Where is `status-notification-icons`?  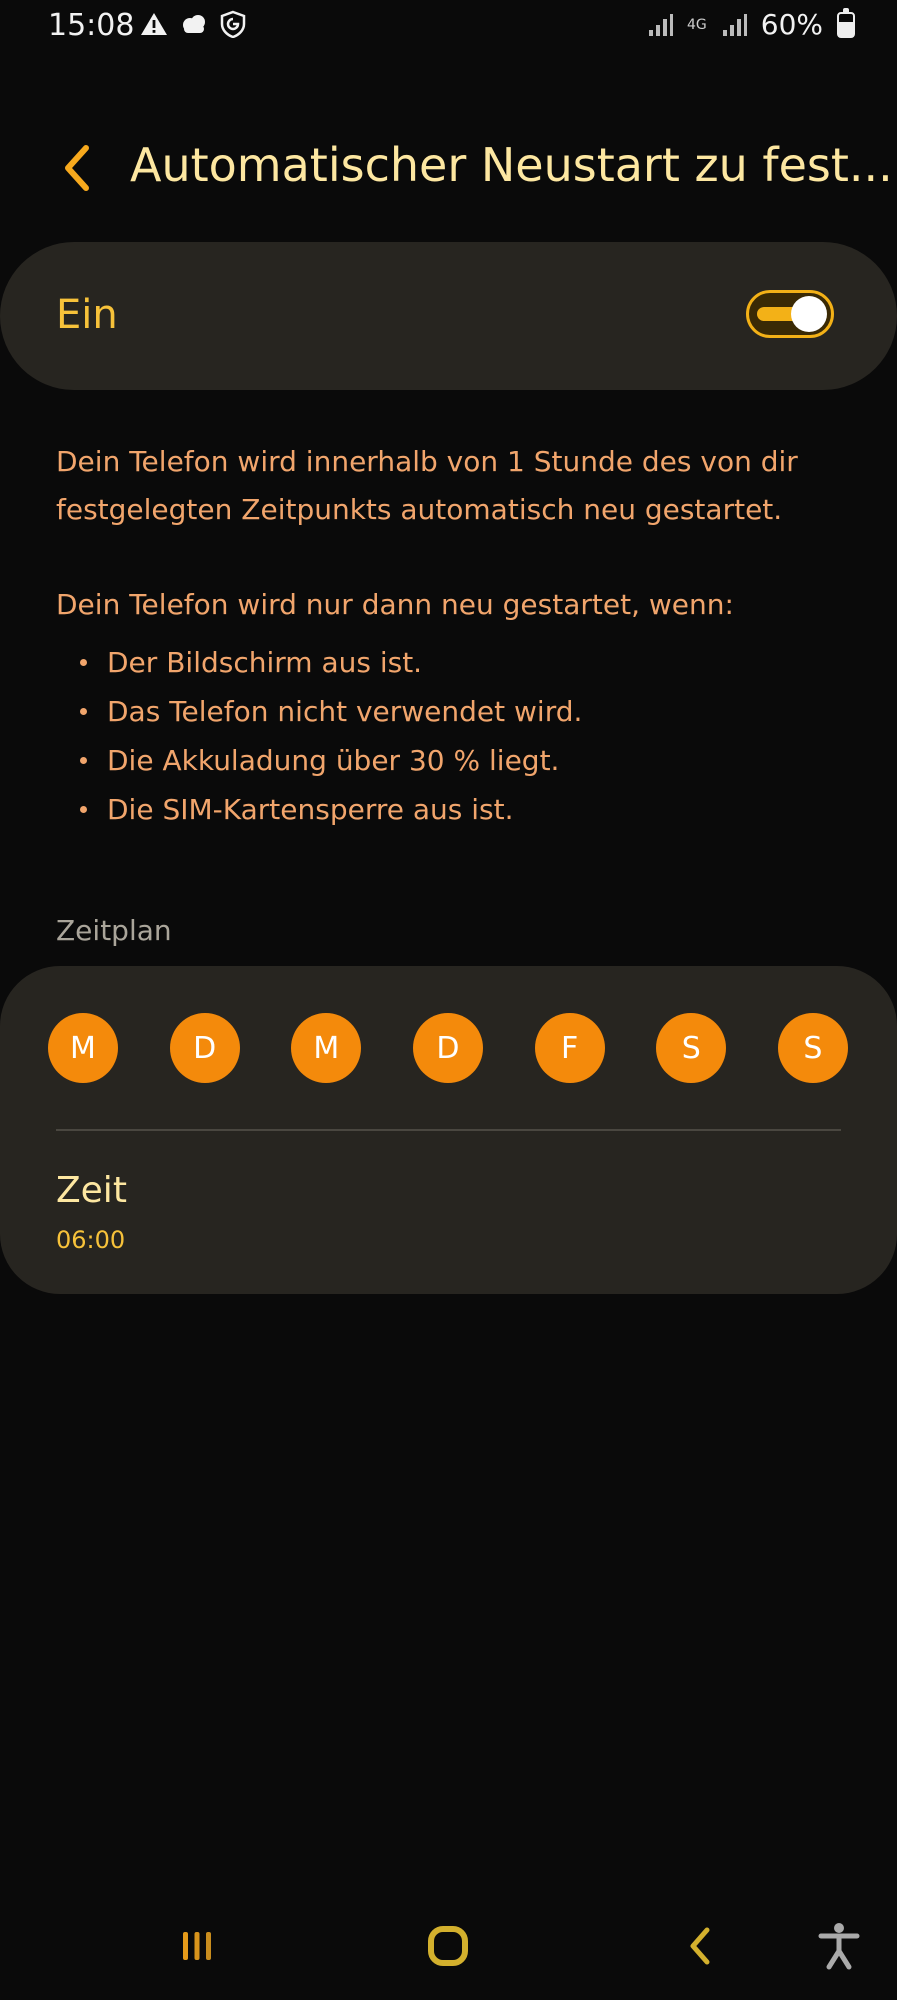 status-notification-icons is located at coordinates (193, 24).